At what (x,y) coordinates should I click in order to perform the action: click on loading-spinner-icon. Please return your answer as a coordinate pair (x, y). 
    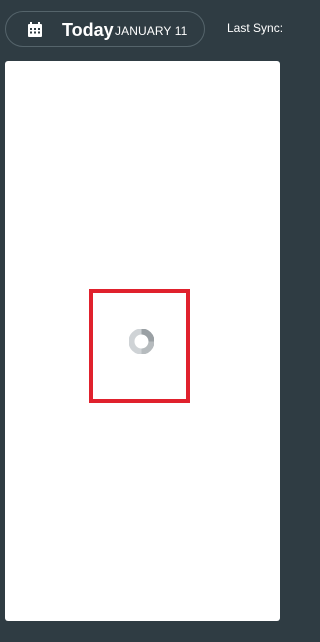
    Looking at the image, I should click on (141, 341).